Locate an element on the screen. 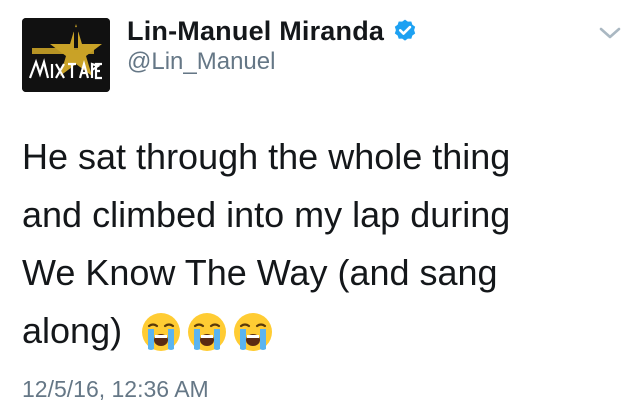  tweet-text-line: We Know The Way (and sang is located at coordinates (260, 272).